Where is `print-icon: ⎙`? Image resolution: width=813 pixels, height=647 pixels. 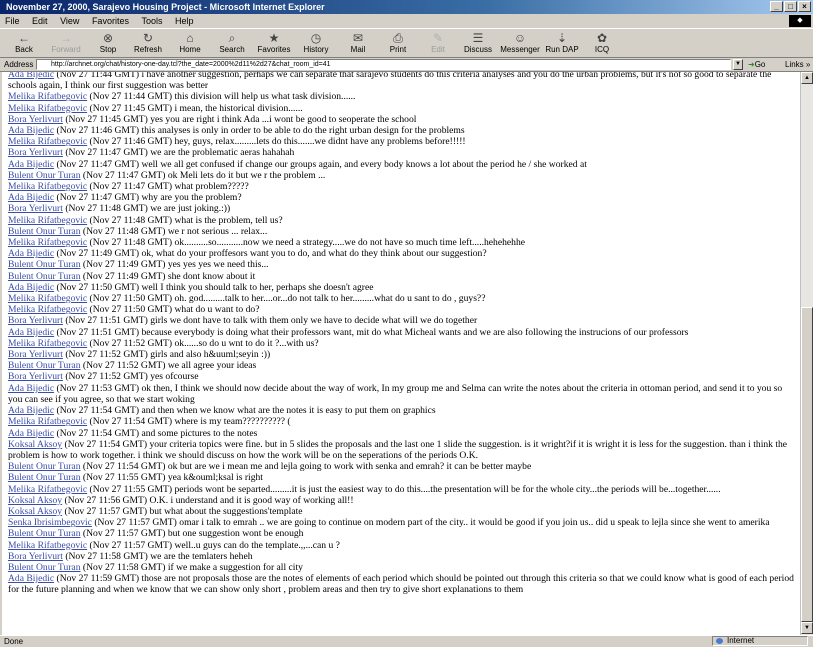 print-icon: ⎙ is located at coordinates (398, 38).